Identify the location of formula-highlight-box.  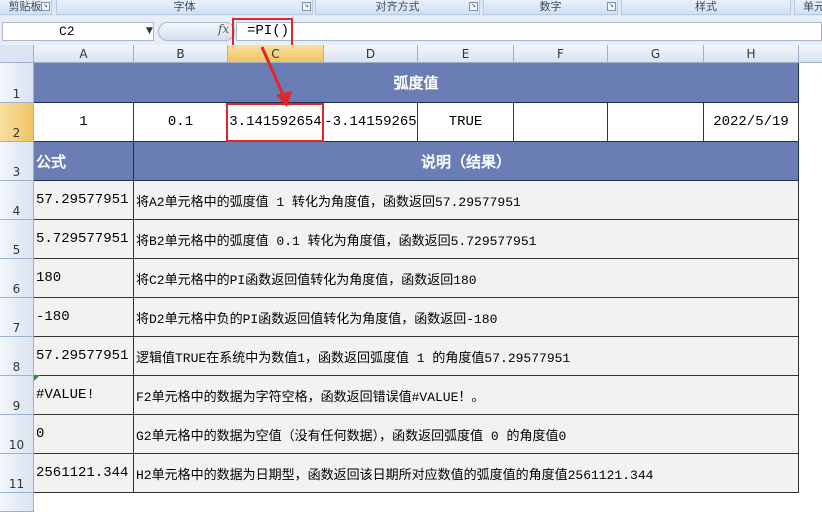
(262, 33).